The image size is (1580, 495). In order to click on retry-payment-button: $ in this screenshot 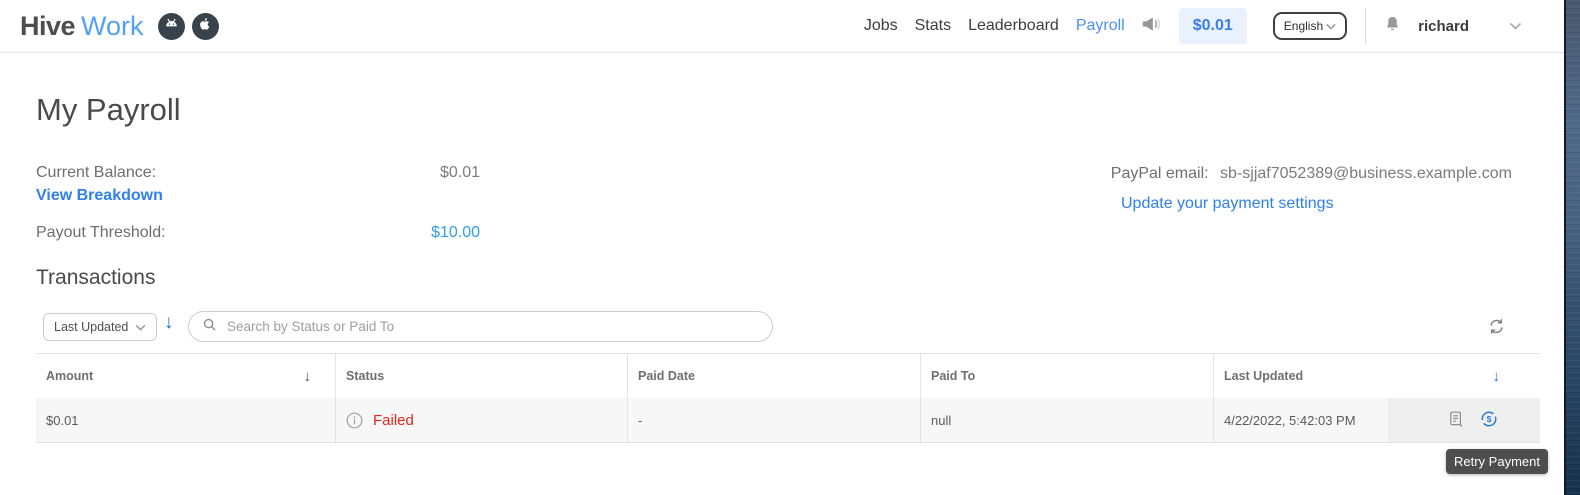, I will do `click(1489, 420)`.